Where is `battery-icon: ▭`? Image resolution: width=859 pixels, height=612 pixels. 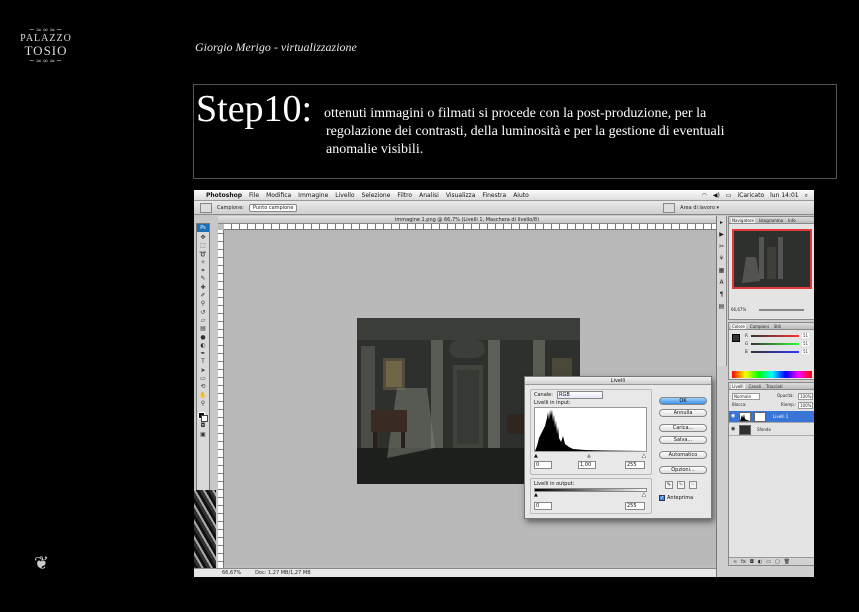 battery-icon: ▭ is located at coordinates (729, 195).